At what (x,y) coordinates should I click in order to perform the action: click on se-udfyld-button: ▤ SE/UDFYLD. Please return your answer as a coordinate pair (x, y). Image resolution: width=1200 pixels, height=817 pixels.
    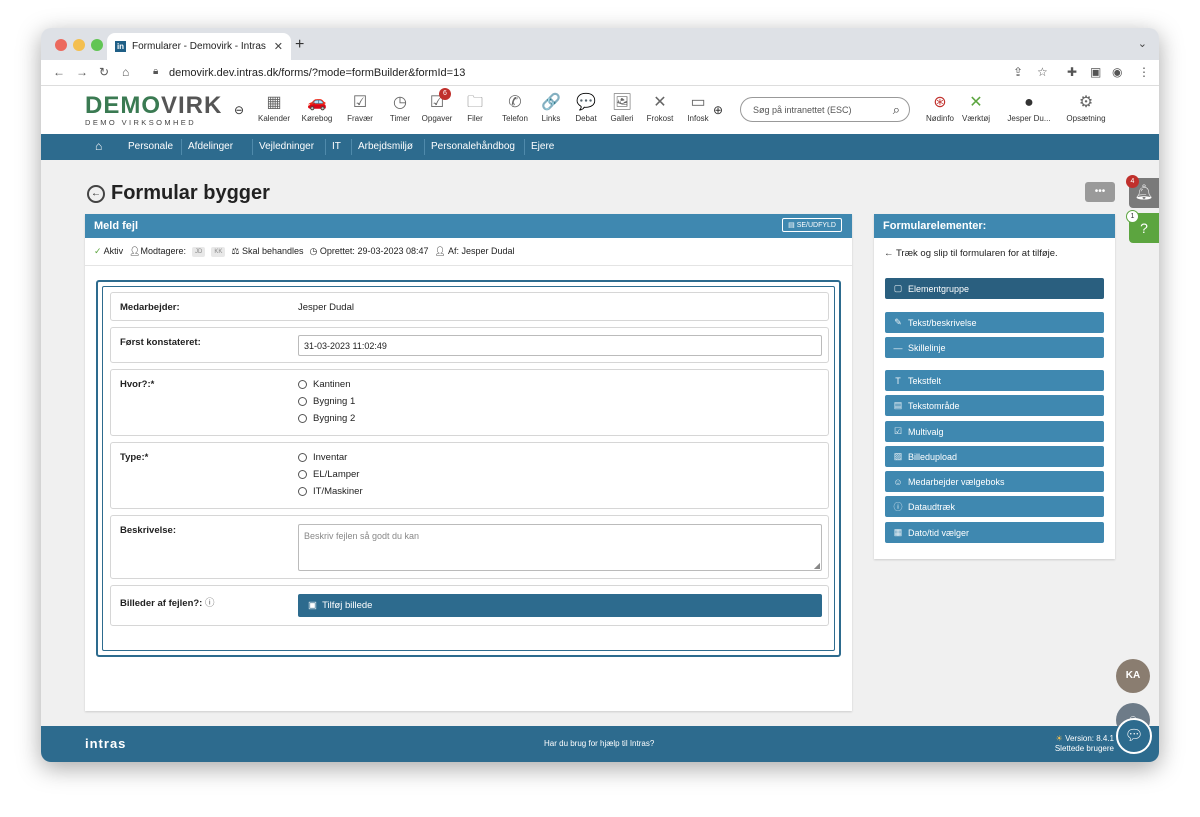
    Looking at the image, I should click on (812, 225).